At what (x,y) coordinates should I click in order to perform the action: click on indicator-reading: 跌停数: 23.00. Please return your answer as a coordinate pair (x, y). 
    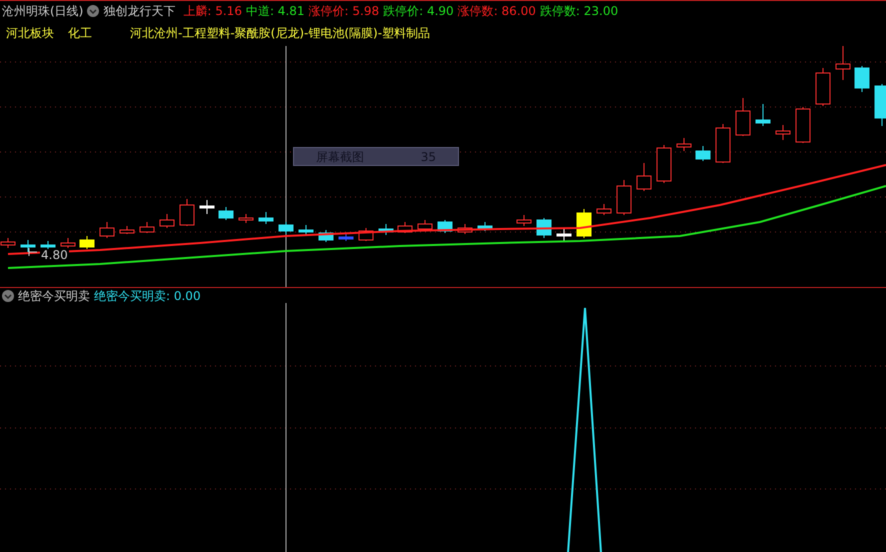
    Looking at the image, I should click on (579, 11).